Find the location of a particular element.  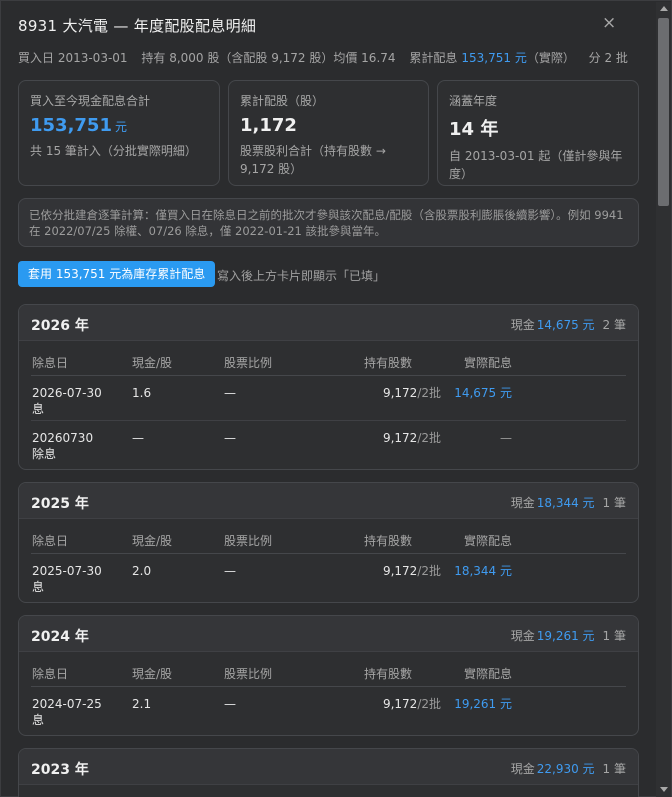

table-row: 2026-07-30 息 1.6 — 9,172/2批 14,675 元 is located at coordinates (328, 398).